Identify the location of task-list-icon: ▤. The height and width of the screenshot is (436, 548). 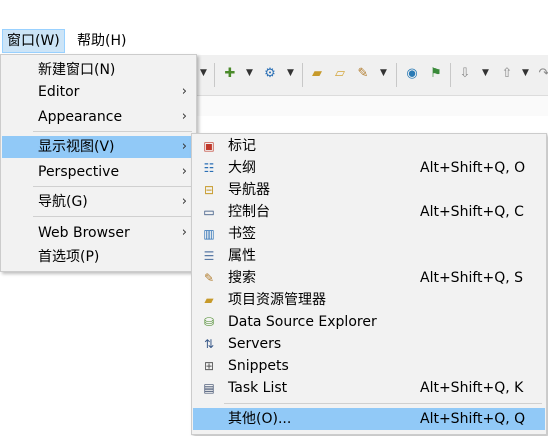
(209, 388).